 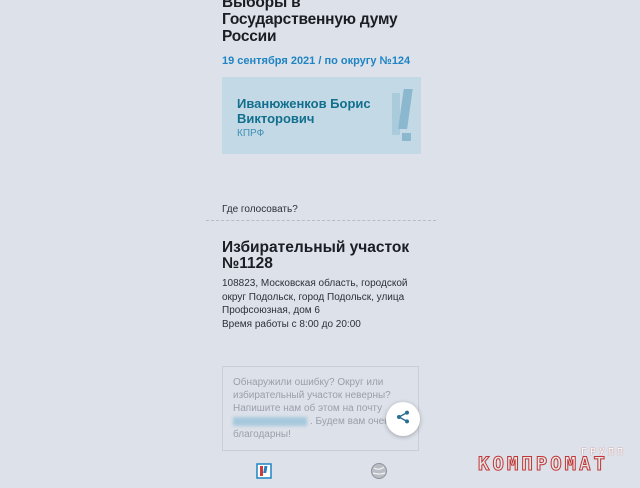 I want to click on ballot-logo-icon, so click(x=264, y=473).